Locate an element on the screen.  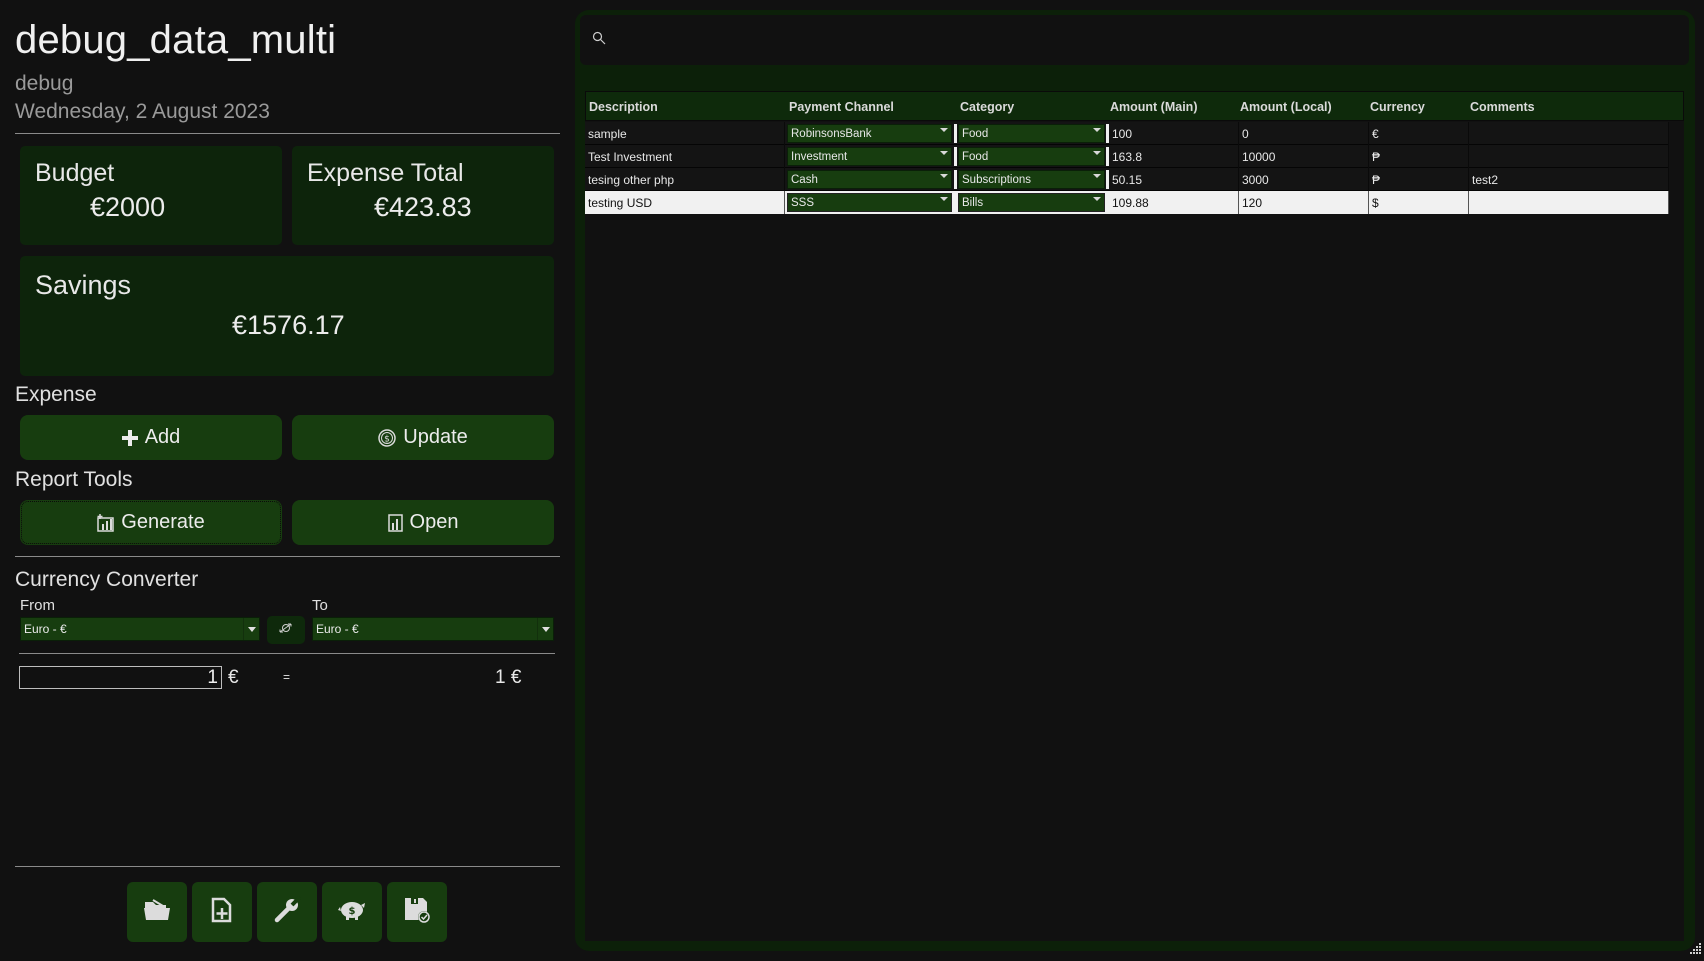
equals-sign: = is located at coordinates (287, 677).